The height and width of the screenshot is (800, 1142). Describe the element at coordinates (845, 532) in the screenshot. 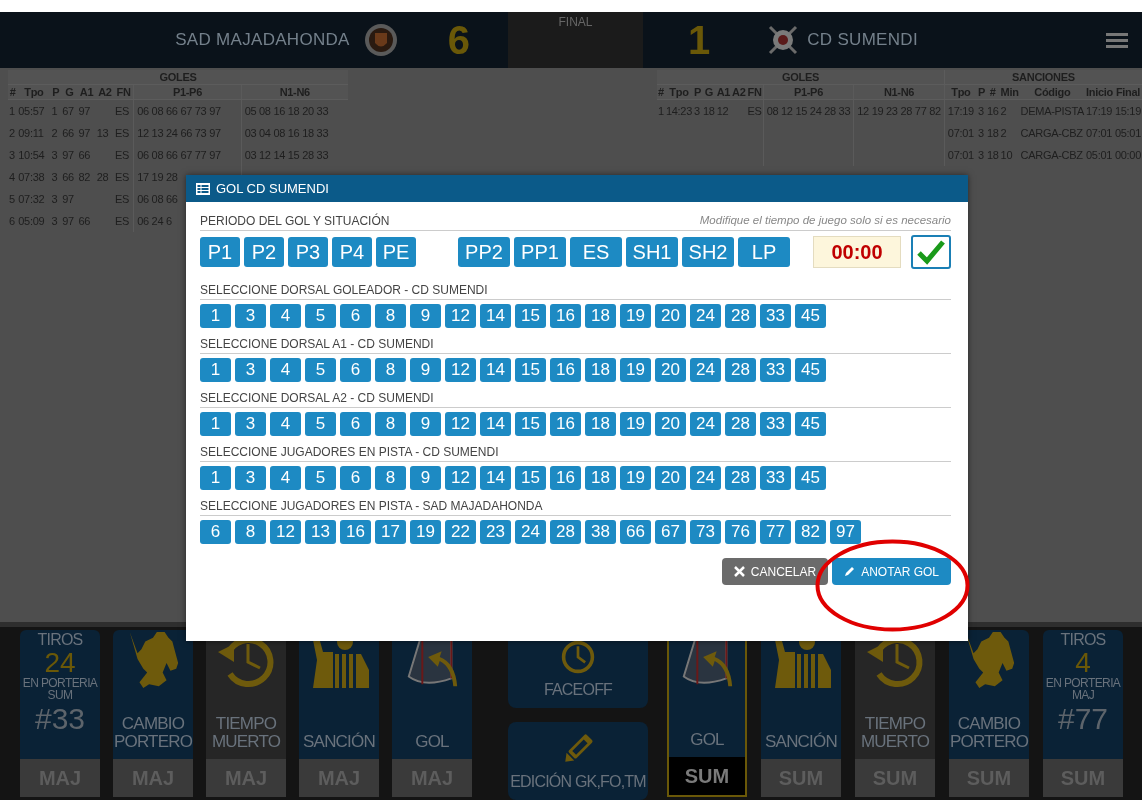

I see `jersey-number-button: 97` at that location.